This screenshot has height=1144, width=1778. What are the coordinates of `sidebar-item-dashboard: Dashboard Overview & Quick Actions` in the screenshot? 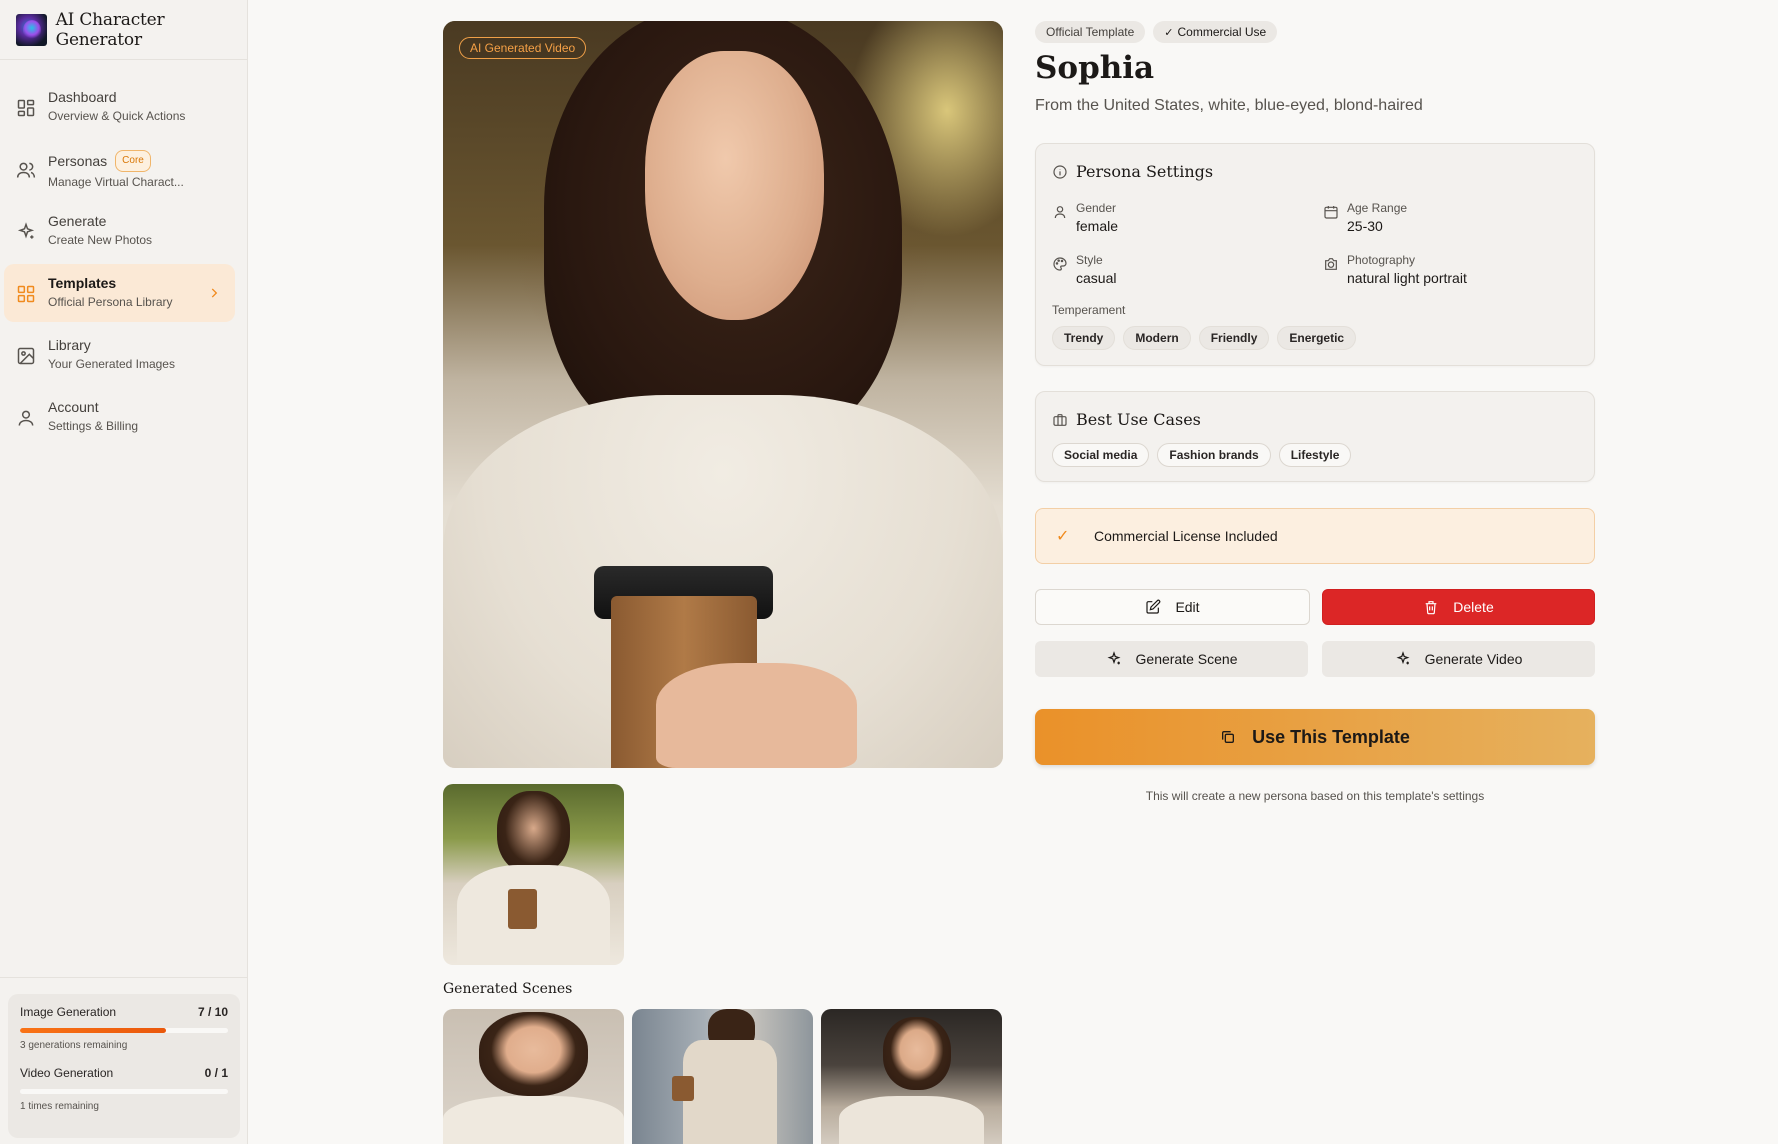 It's located at (119, 107).